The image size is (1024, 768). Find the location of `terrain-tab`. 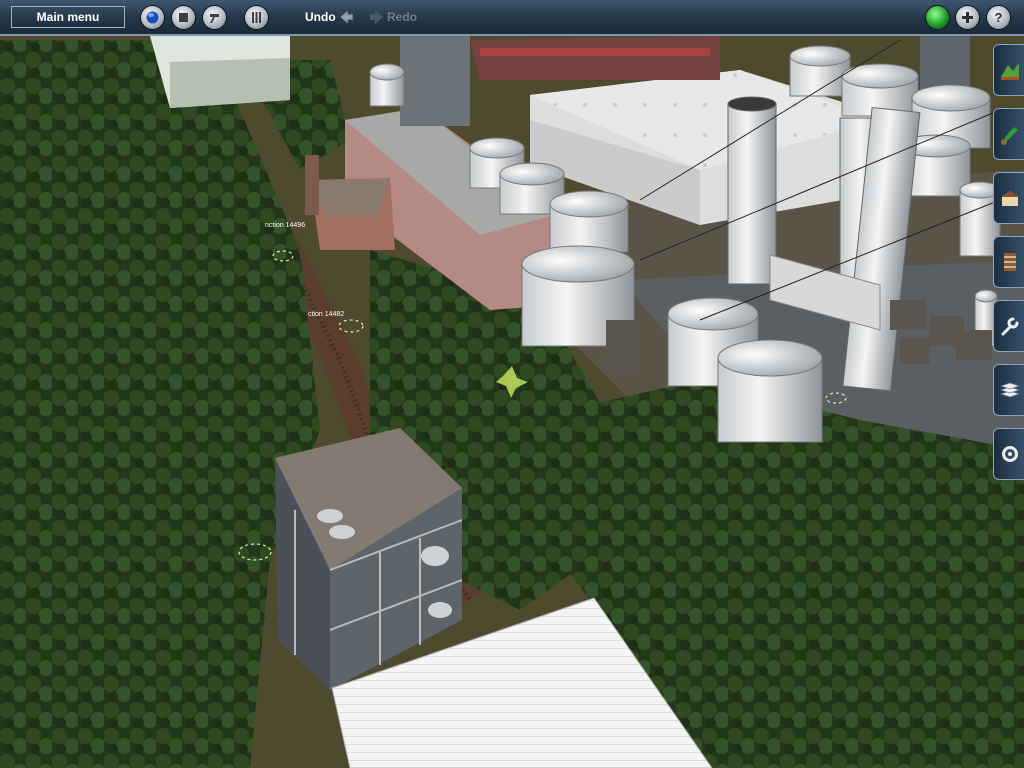

terrain-tab is located at coordinates (1008, 70).